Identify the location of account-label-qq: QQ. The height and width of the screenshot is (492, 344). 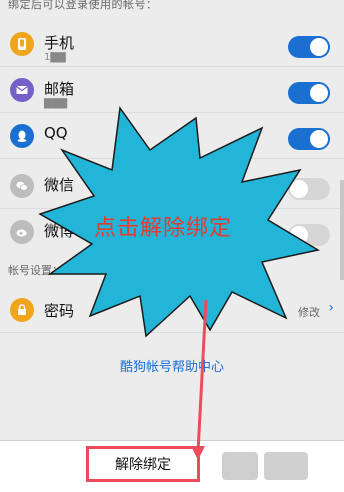
(56, 133).